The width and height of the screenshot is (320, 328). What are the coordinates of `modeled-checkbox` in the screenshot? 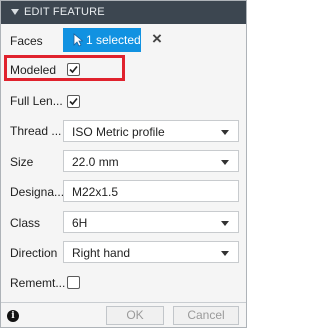 It's located at (73, 69).